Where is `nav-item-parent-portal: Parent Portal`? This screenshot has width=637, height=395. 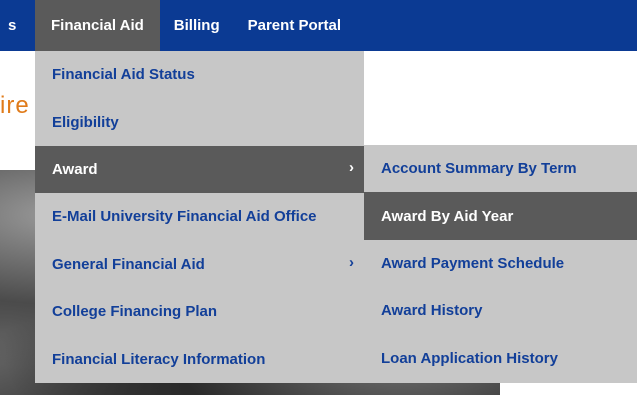 nav-item-parent-portal: Parent Portal is located at coordinates (294, 25).